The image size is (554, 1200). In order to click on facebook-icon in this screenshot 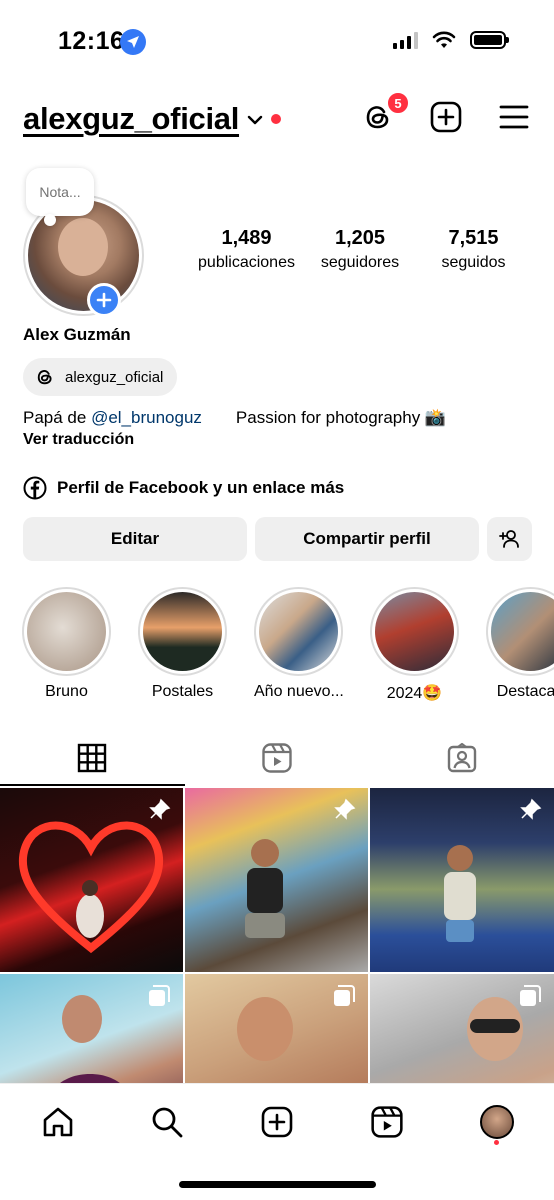, I will do `click(35, 488)`.